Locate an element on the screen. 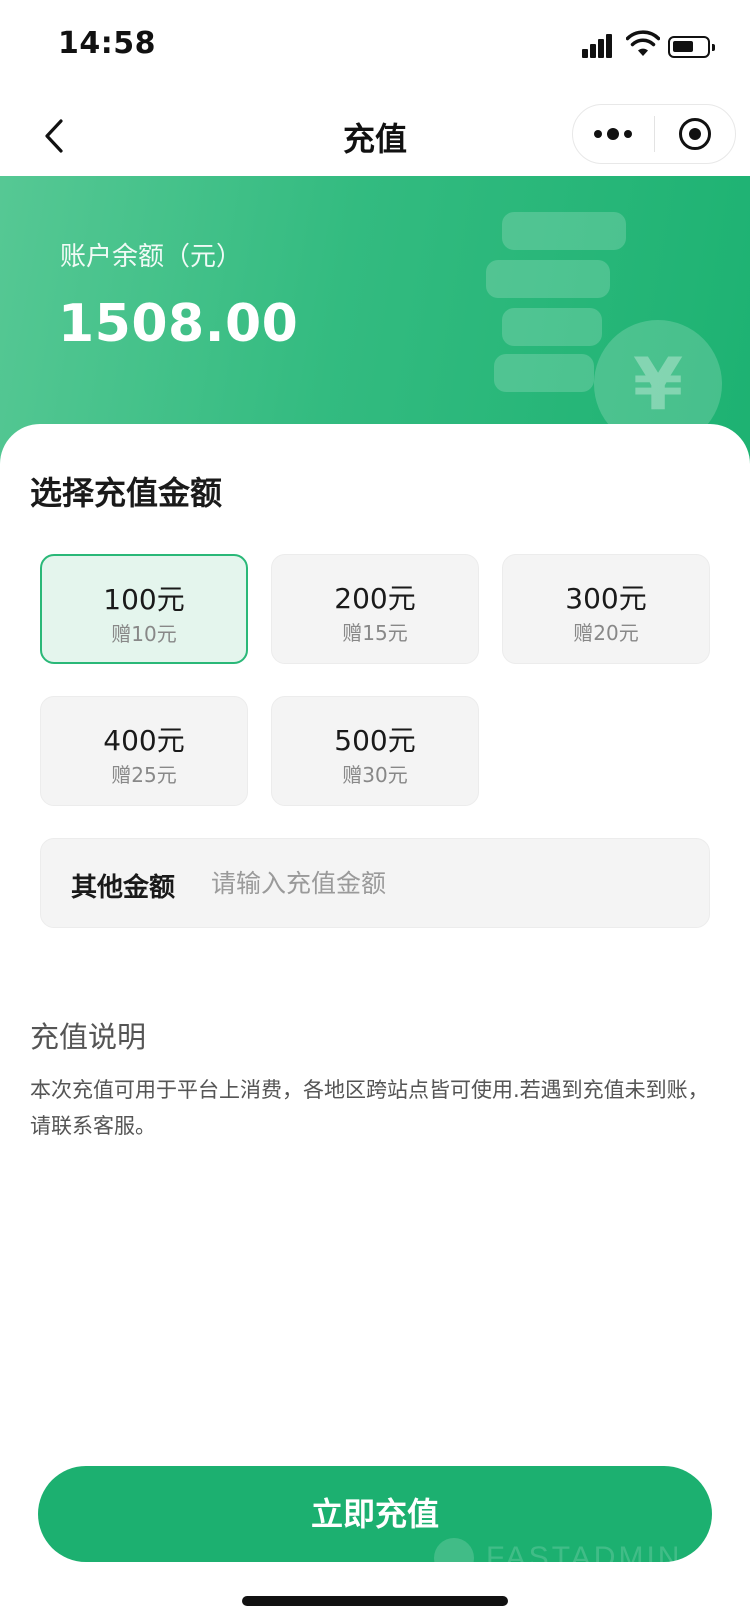  custom-amount-row: 其他金额 is located at coordinates (375, 883).